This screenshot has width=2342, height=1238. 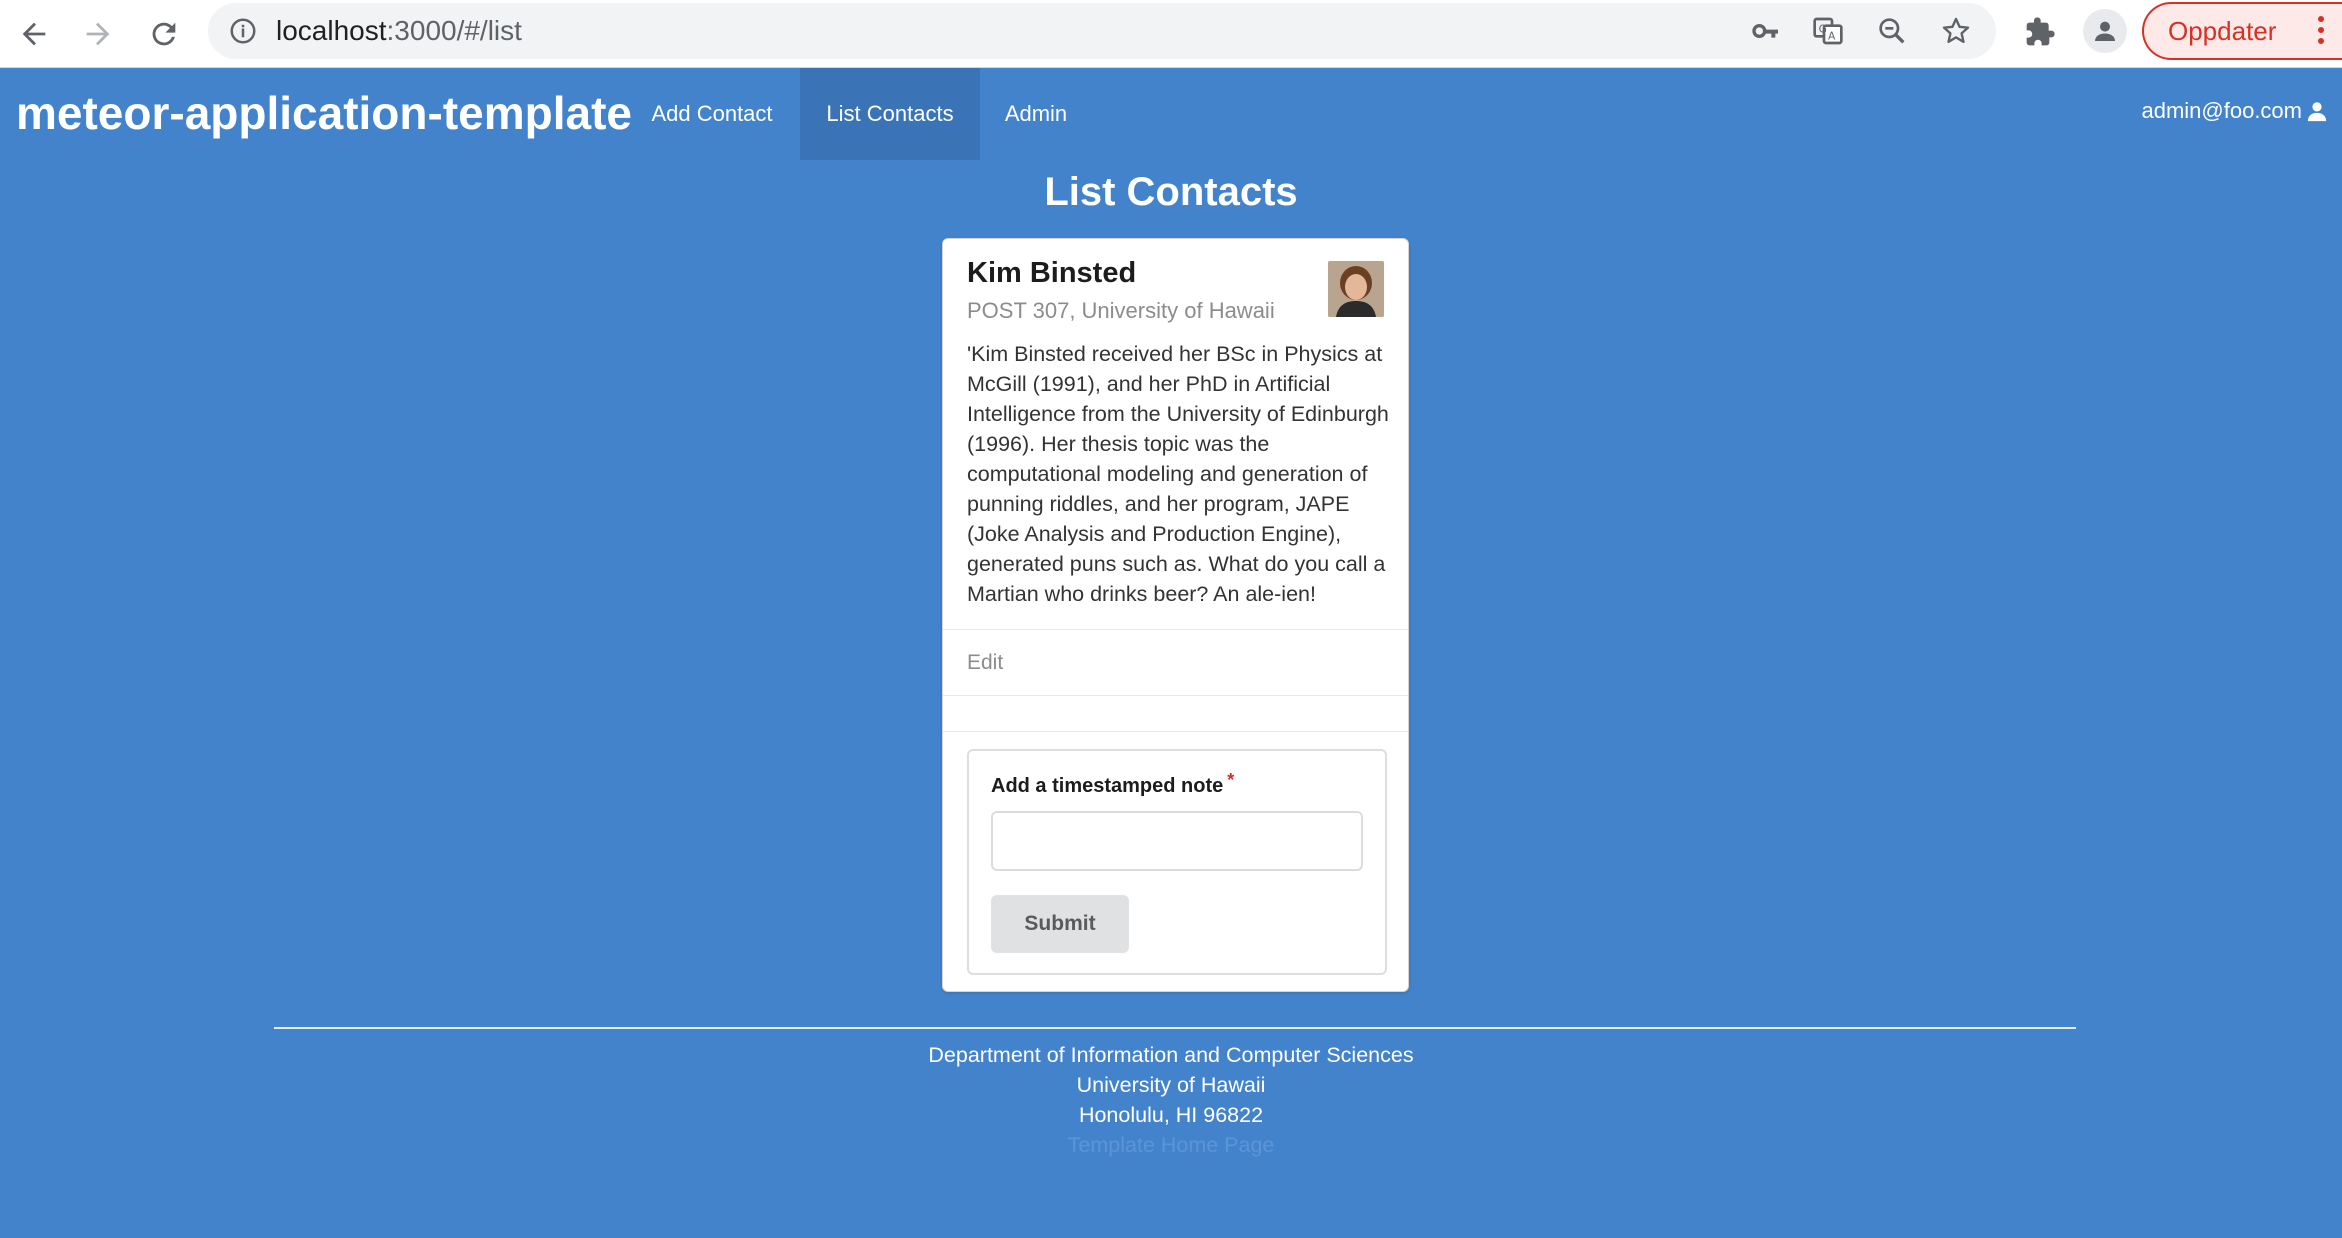 What do you see at coordinates (1175, 1028) in the screenshot?
I see `footer-divider` at bounding box center [1175, 1028].